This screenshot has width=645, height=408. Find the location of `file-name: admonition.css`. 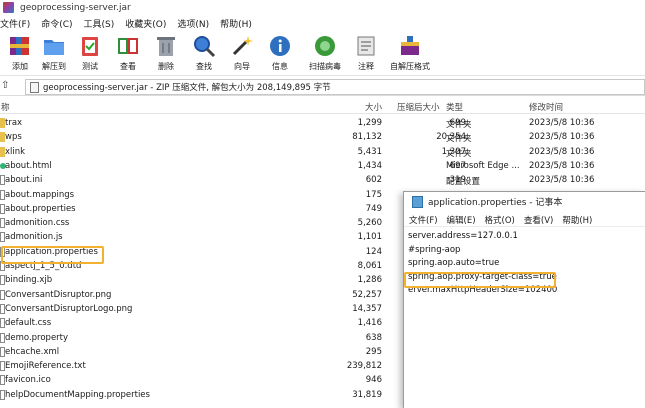

file-name: admonition.css is located at coordinates (37, 223).